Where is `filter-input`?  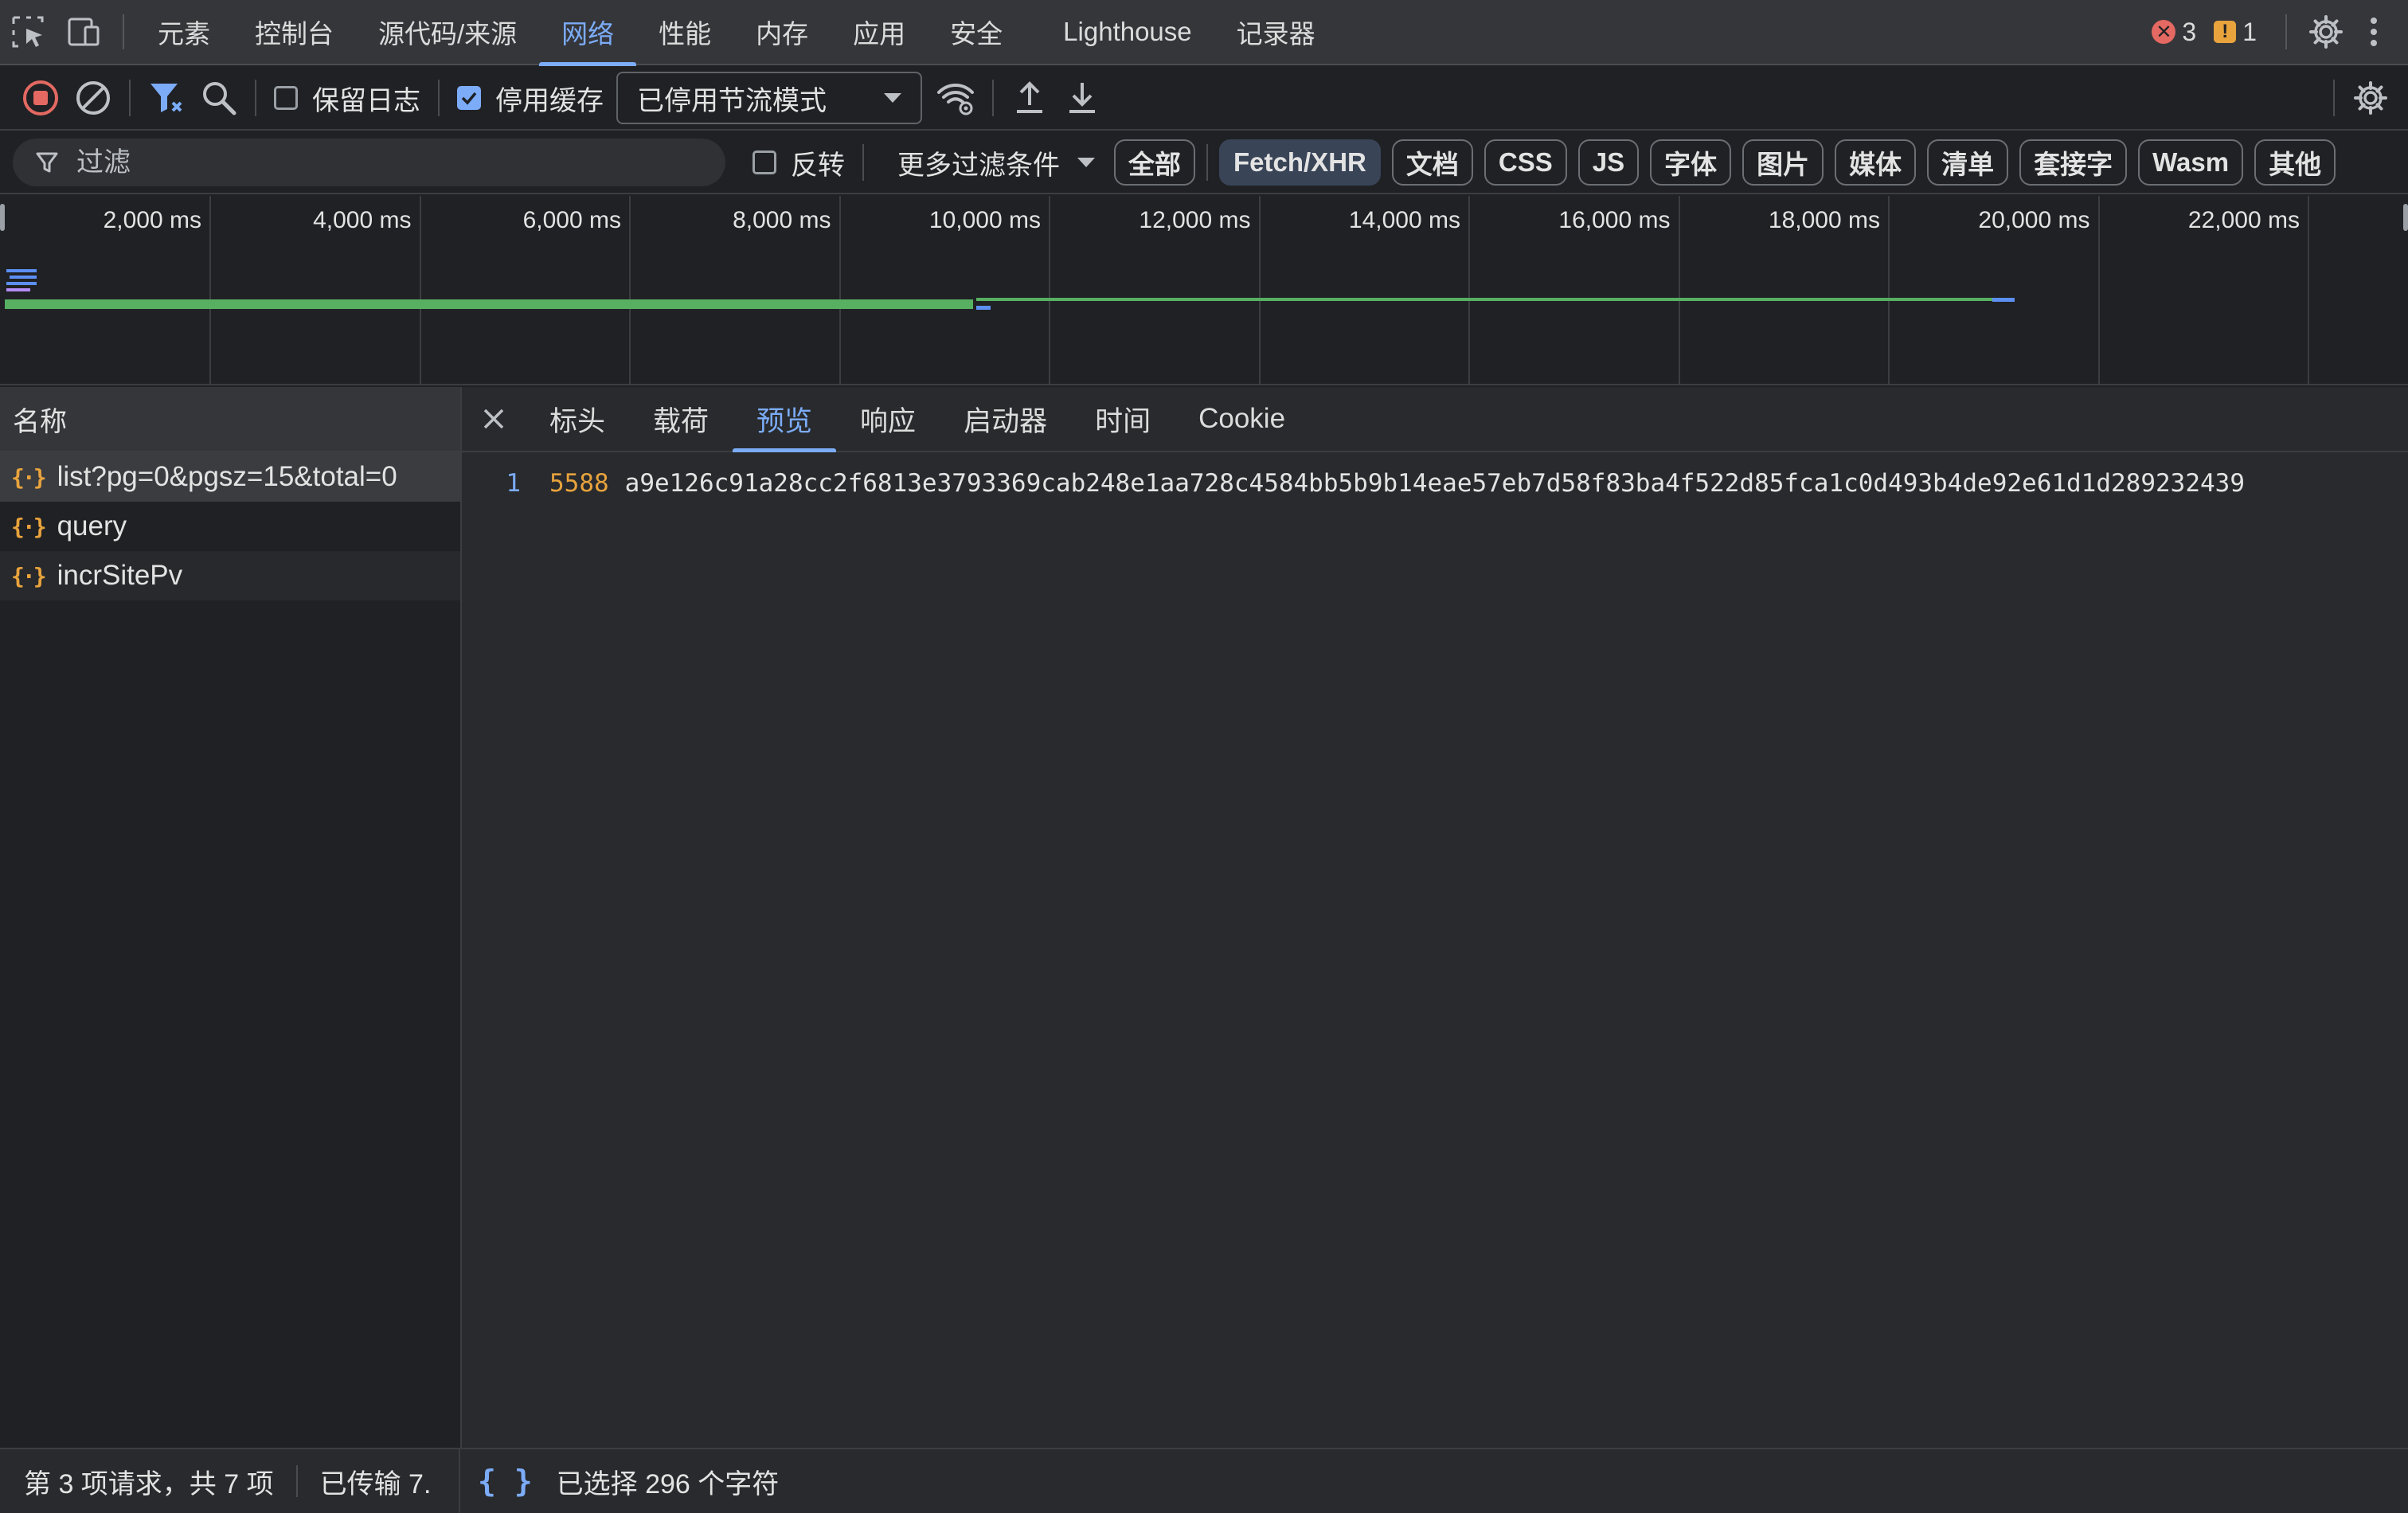 filter-input is located at coordinates (387, 162).